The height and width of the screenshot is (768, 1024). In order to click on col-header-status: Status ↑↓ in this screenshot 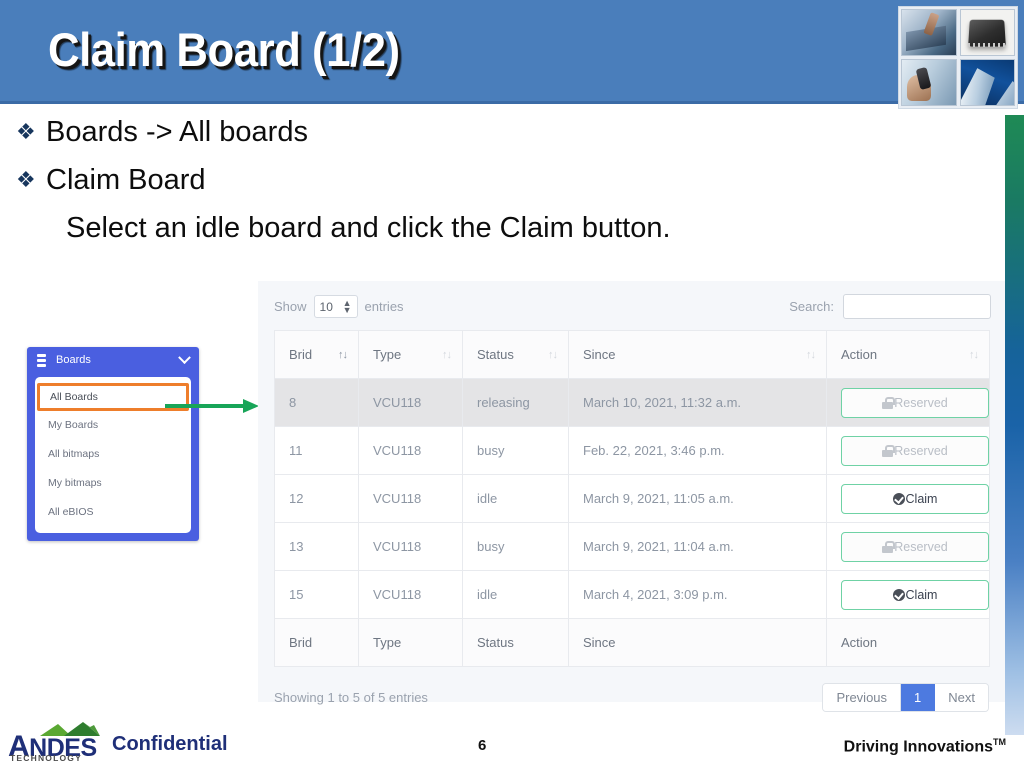, I will do `click(515, 354)`.